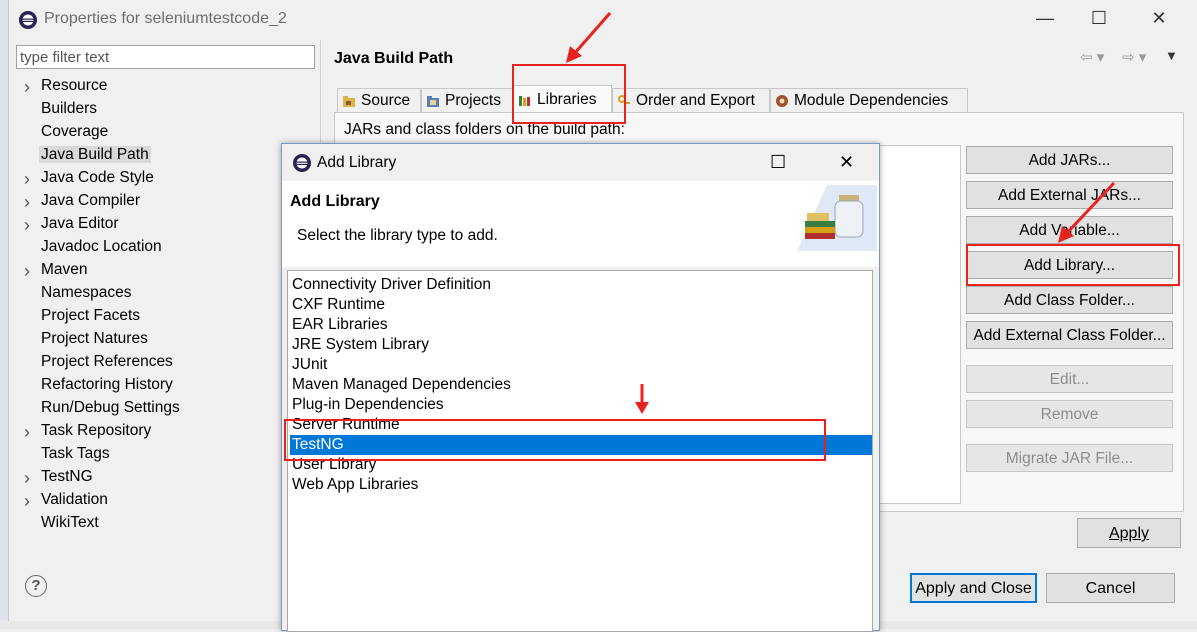  What do you see at coordinates (4, 314) in the screenshot?
I see `background-window-strip` at bounding box center [4, 314].